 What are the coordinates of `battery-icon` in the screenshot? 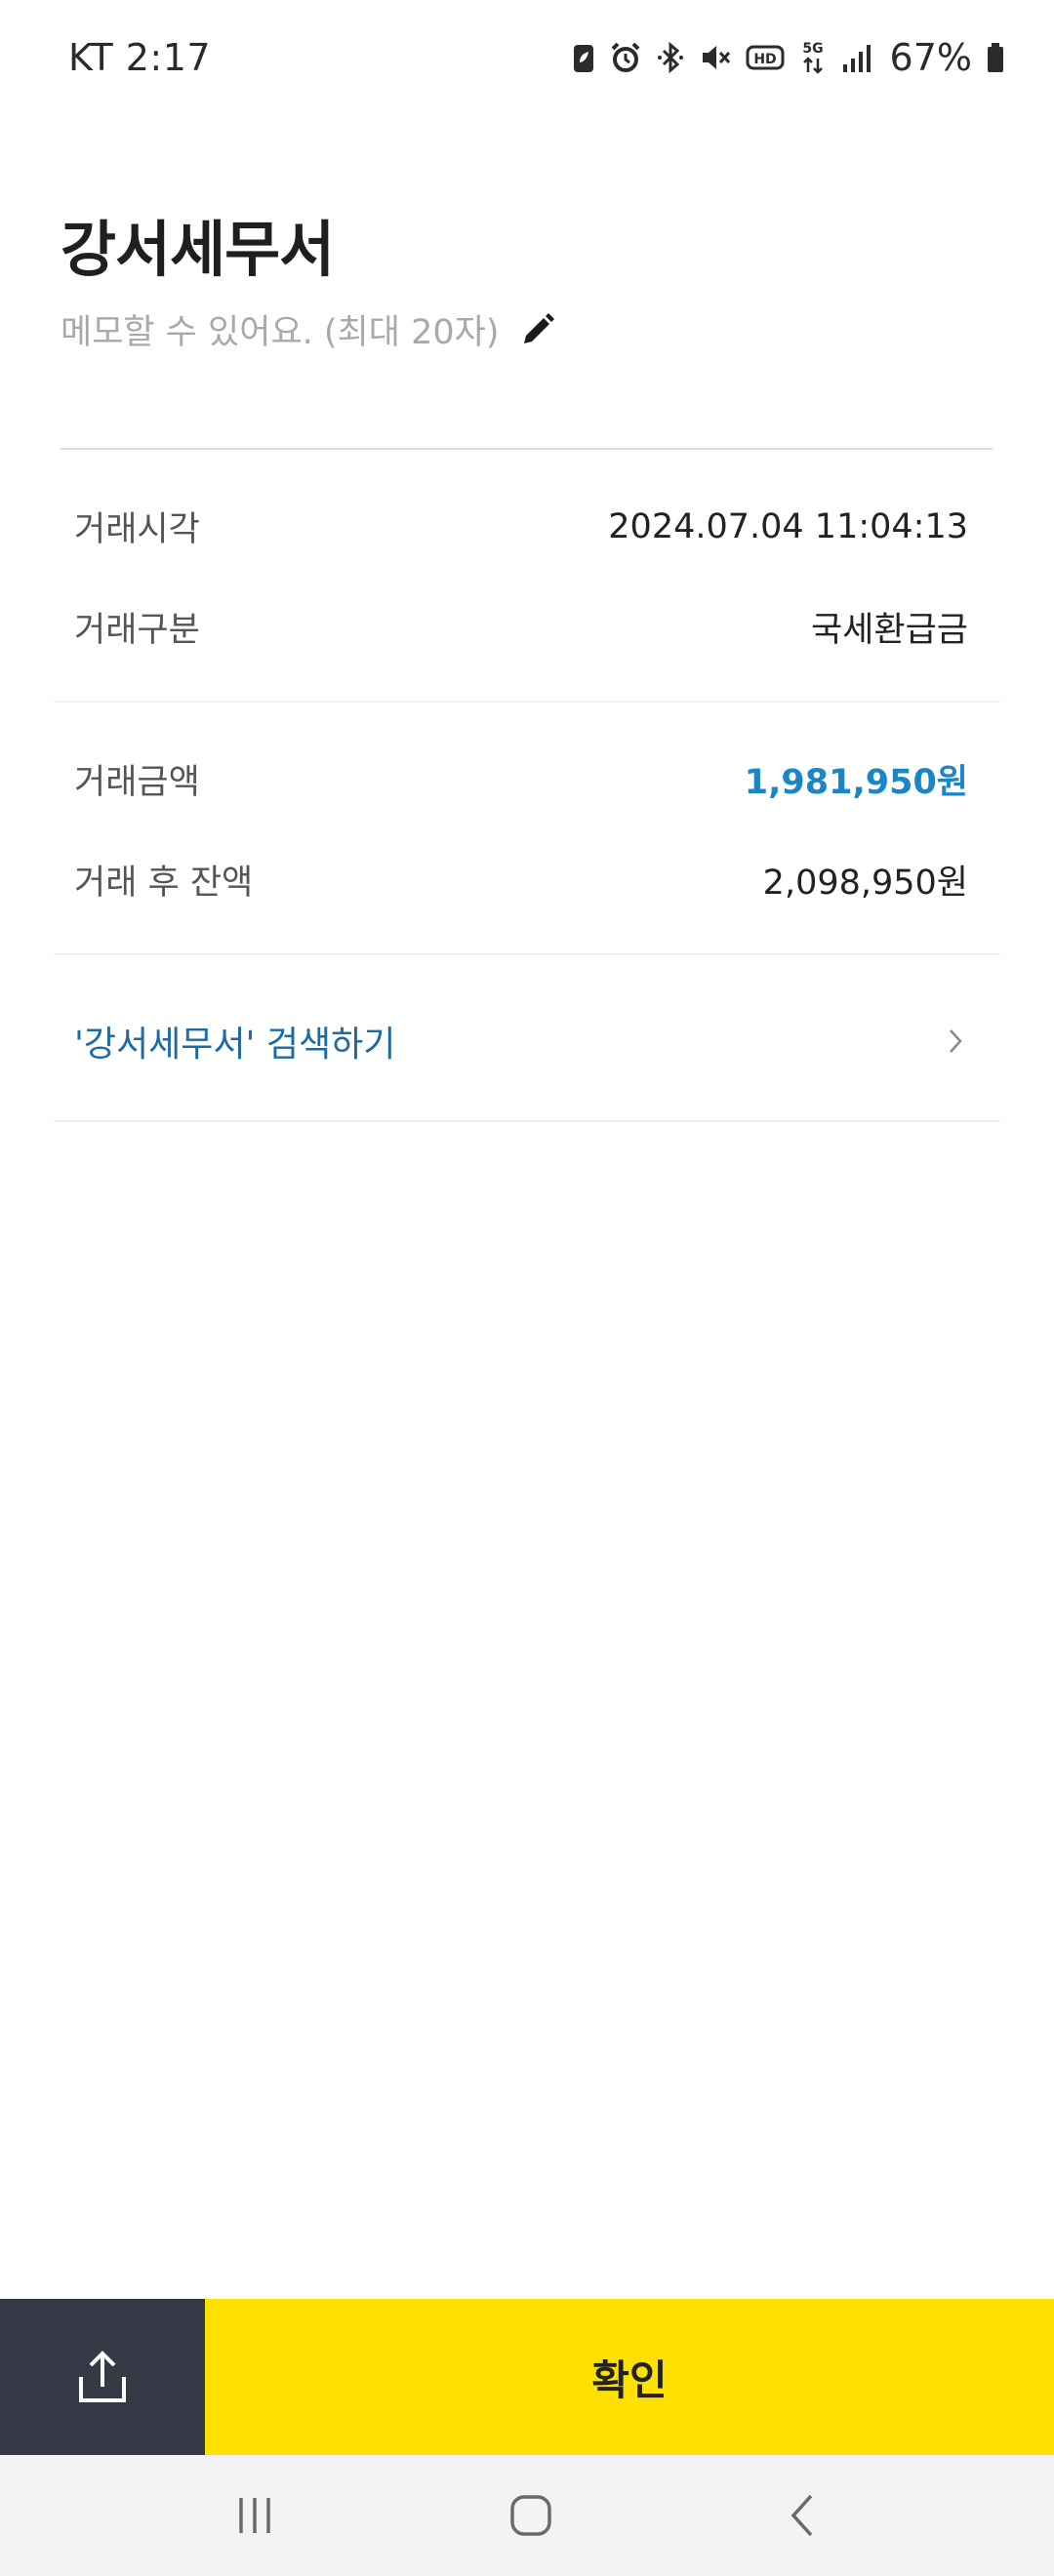 It's located at (995, 57).